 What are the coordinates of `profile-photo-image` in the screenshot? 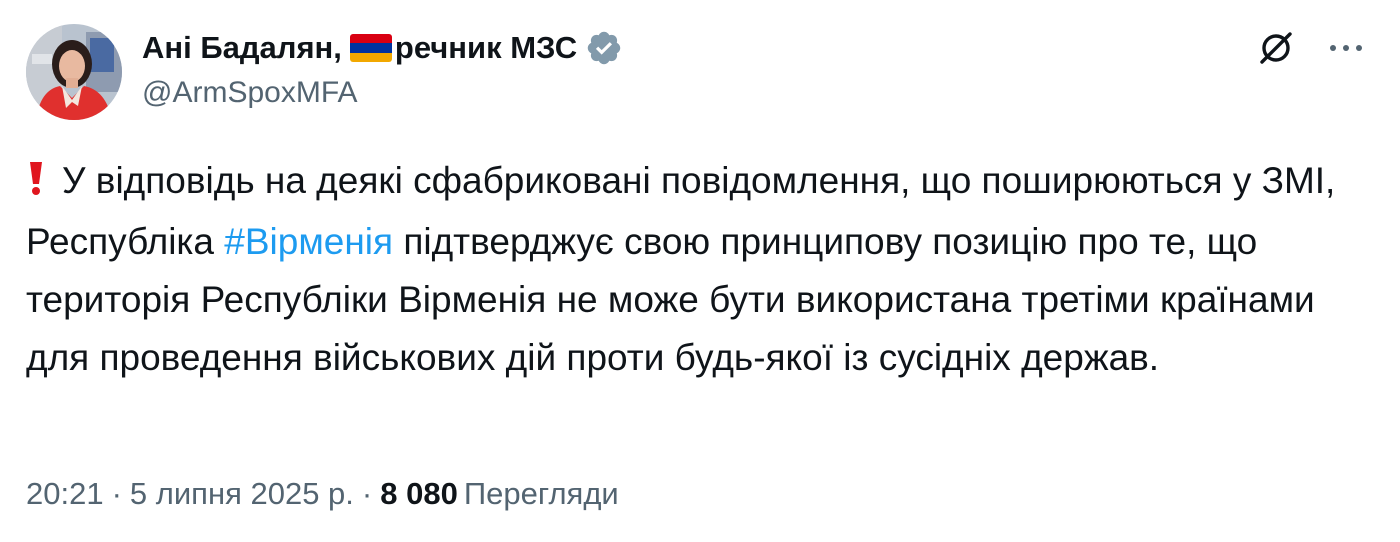 It's located at (74, 72).